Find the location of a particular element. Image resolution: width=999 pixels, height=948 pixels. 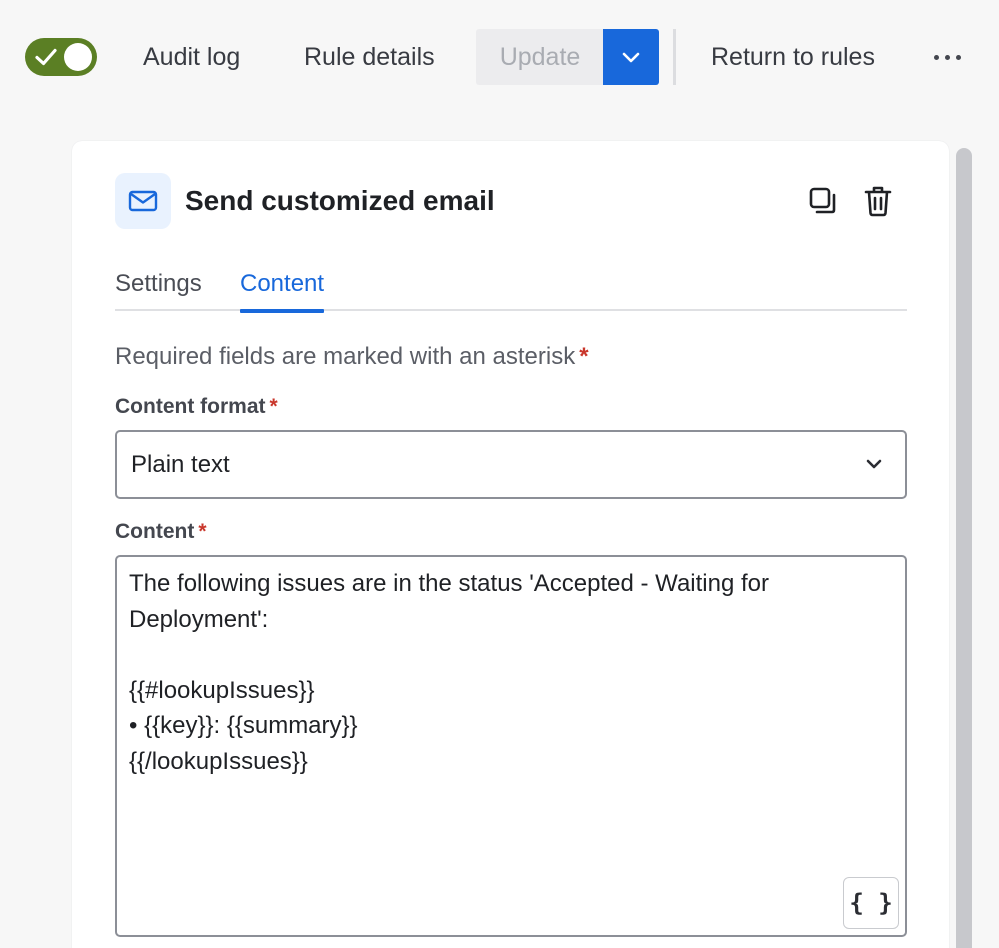

delete-button is located at coordinates (878, 201).